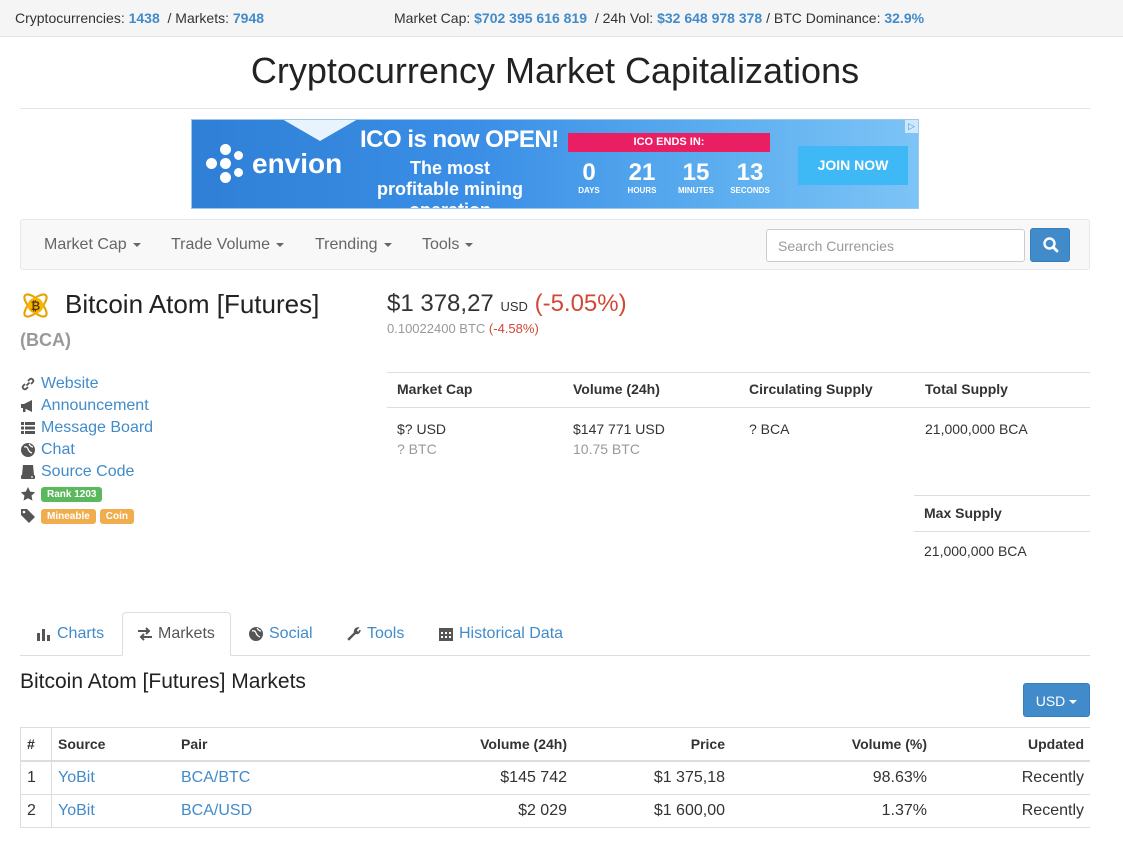 This screenshot has width=1123, height=850. What do you see at coordinates (448, 244) in the screenshot?
I see `nav-tools-dropdown: Tools` at bounding box center [448, 244].